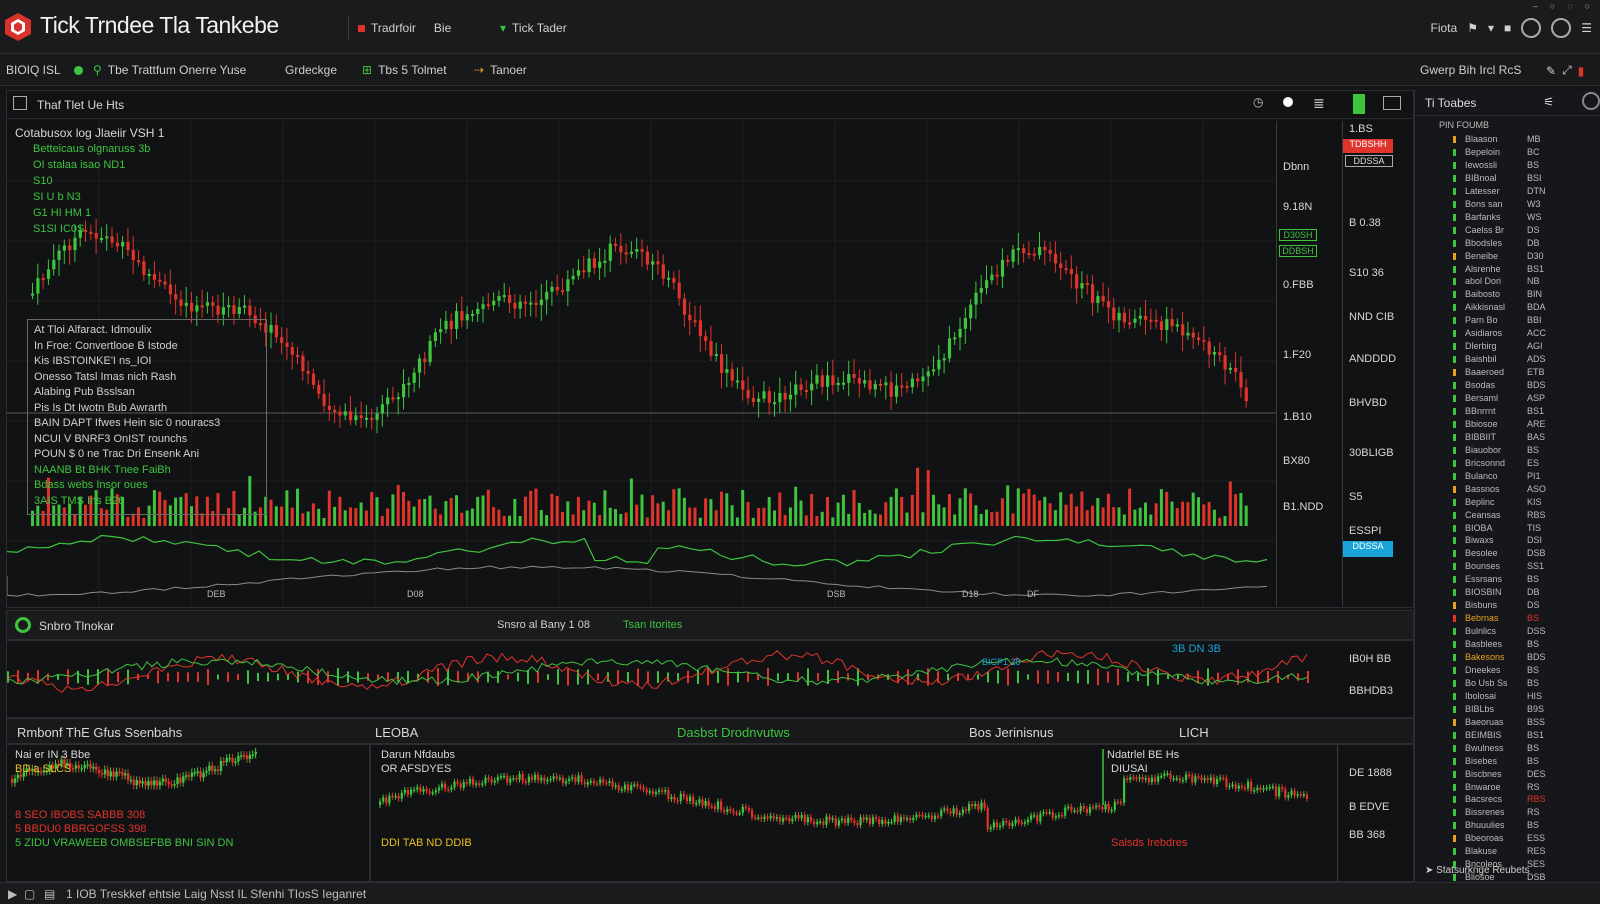 The image size is (1600, 904). What do you see at coordinates (1502, 748) in the screenshot?
I see `watchlist-row: Bwulness BS` at bounding box center [1502, 748].